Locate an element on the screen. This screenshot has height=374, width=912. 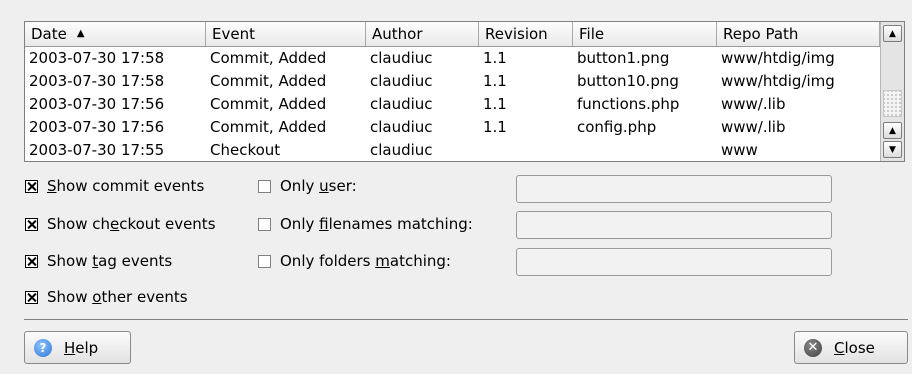
column-header-author: Author is located at coordinates (422, 34).